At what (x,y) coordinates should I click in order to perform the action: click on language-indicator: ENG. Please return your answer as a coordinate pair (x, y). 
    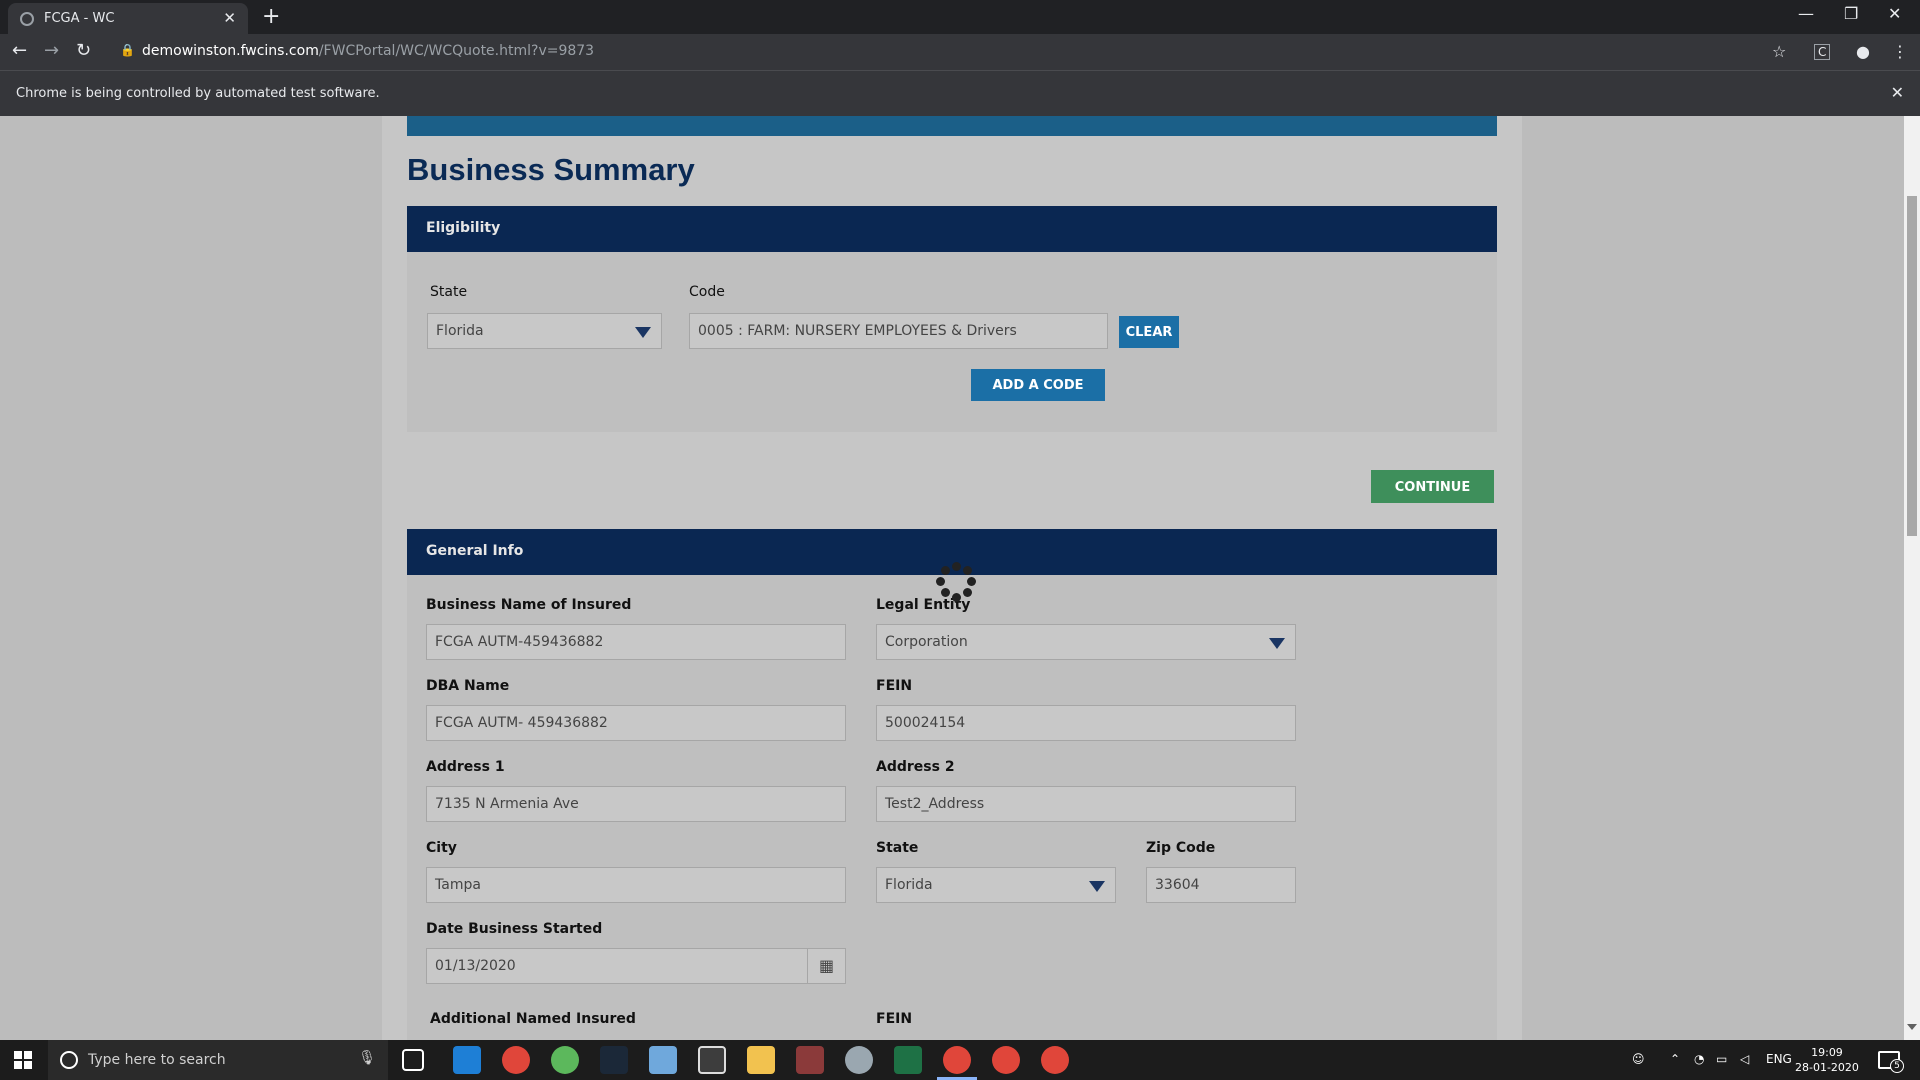
    Looking at the image, I should click on (1779, 1059).